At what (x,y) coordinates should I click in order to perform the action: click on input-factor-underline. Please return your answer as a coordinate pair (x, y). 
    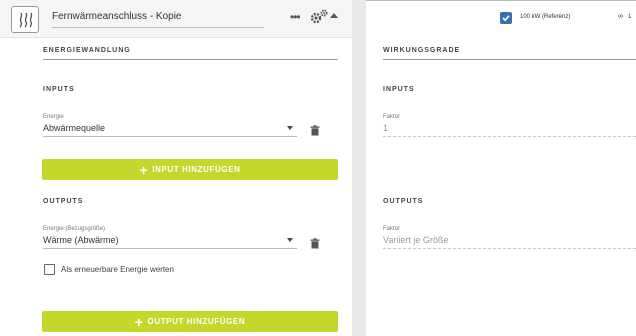
    Looking at the image, I should click on (509, 136).